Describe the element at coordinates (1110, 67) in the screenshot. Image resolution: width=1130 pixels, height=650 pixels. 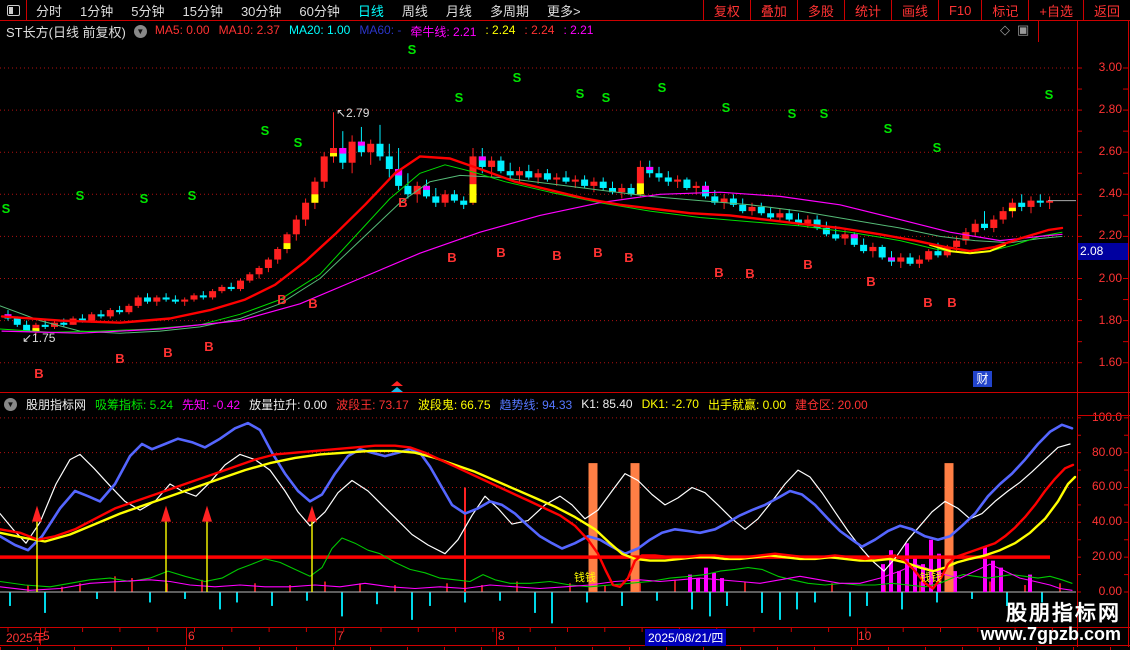
I see `price-axis-label: 3.00` at that location.